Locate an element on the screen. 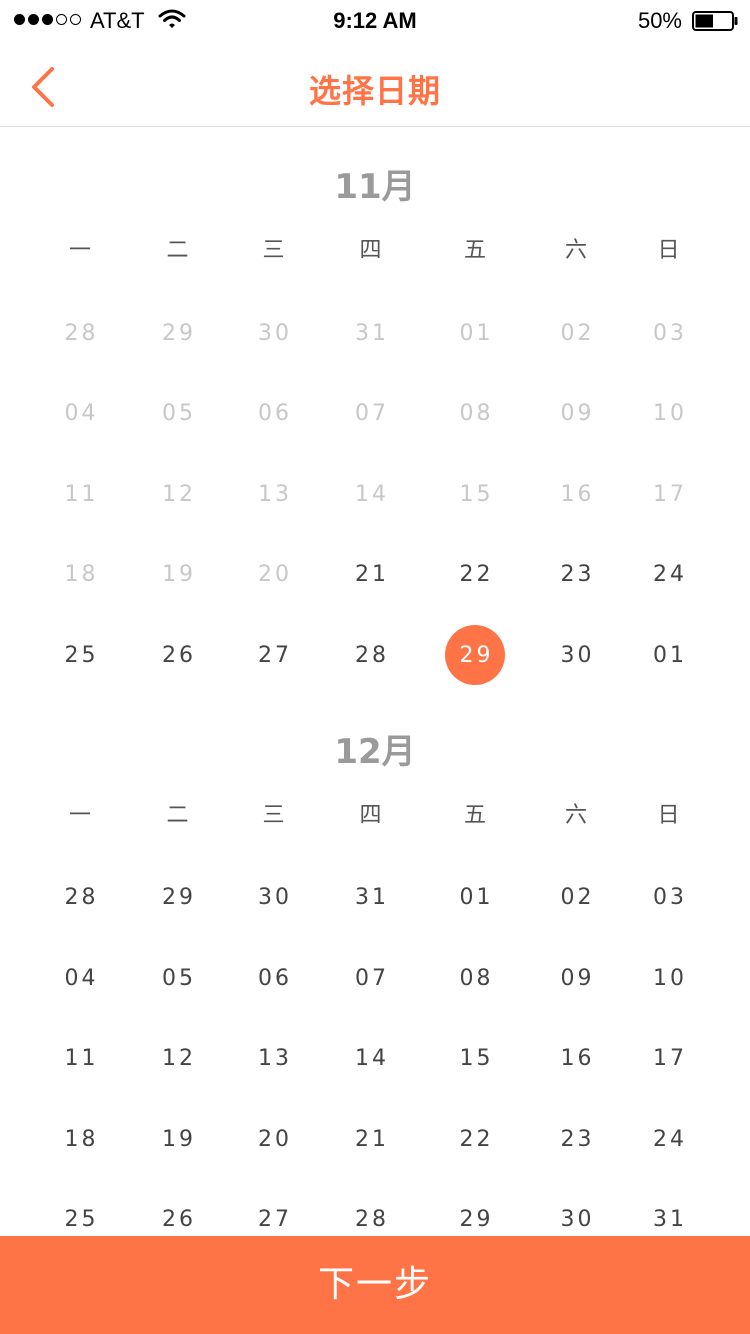 The image size is (750, 1334). day-cell-col-thu: 14 is located at coordinates (370, 494).